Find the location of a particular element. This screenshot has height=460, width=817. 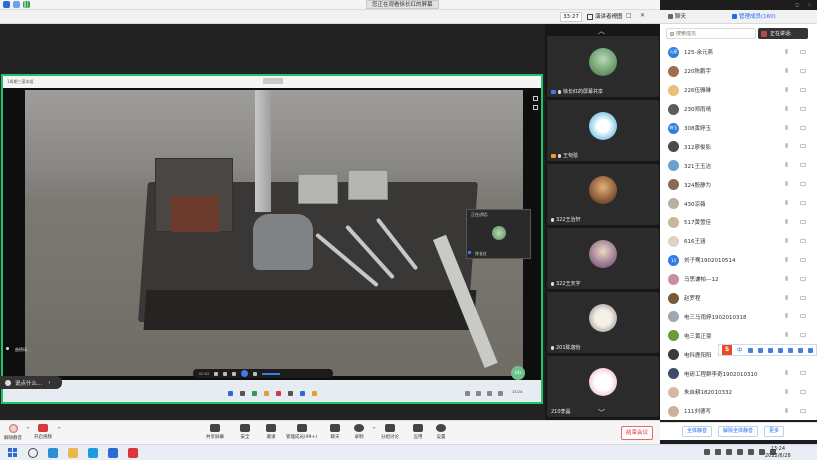

member-row: 230郑雨晴 is located at coordinates (738, 109).